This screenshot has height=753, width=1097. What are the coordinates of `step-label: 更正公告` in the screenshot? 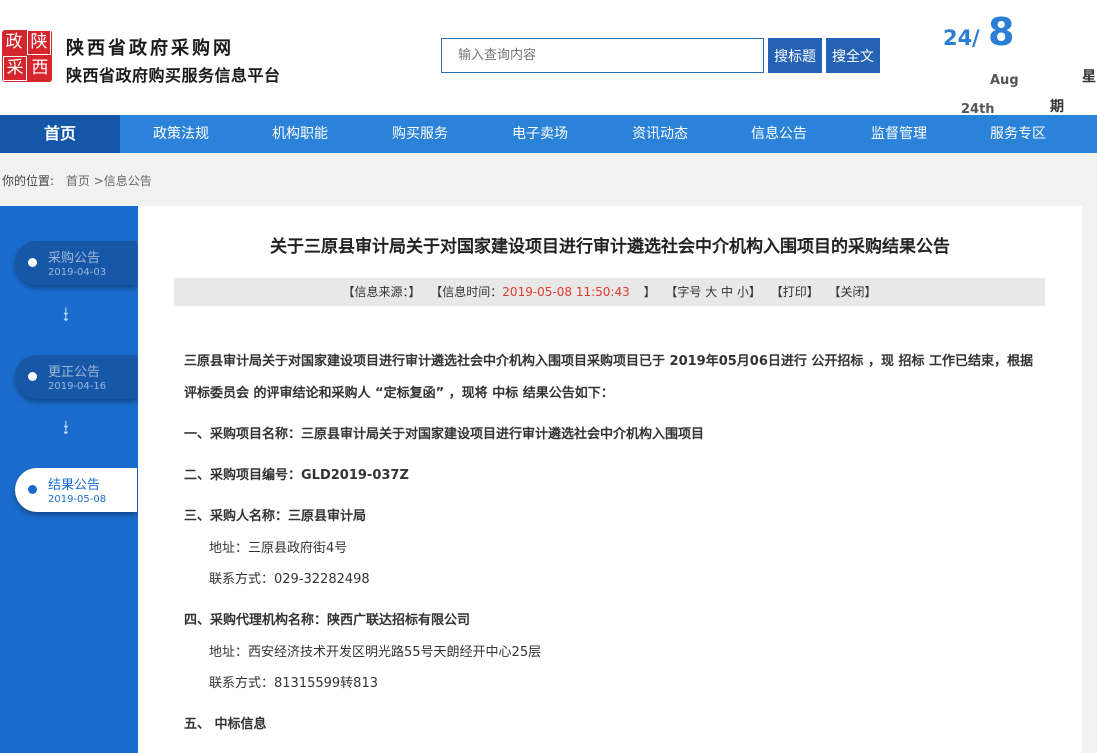 It's located at (74, 372).